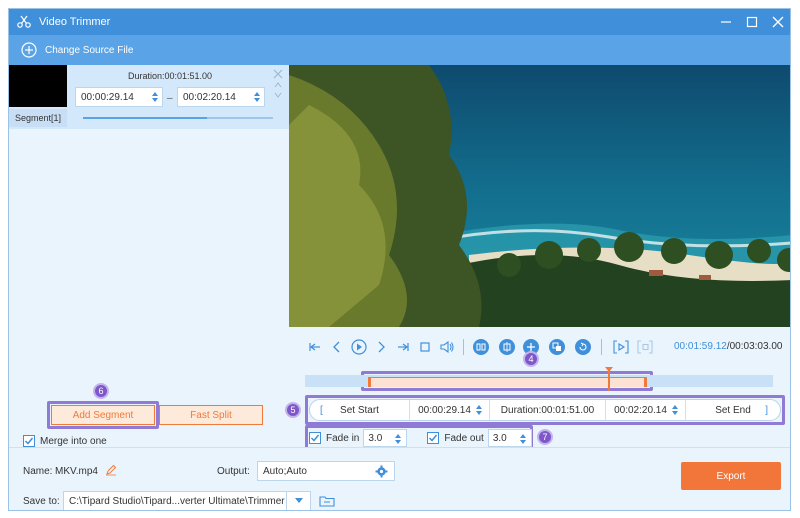  I want to click on checkmark-icon, so click(315, 438).